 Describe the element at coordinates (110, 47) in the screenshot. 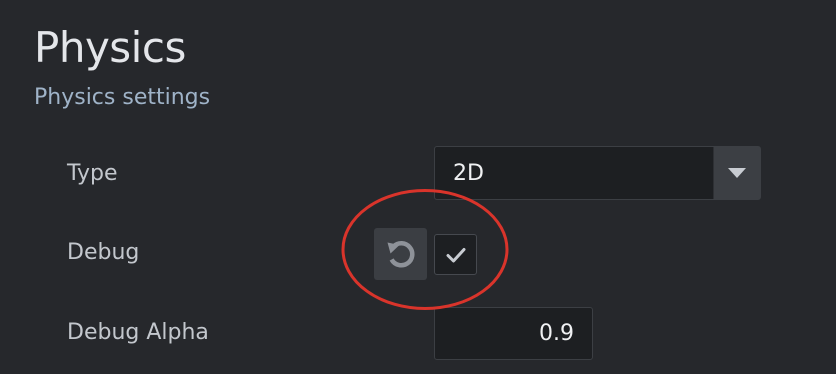

I see `page-title: Physics` at that location.